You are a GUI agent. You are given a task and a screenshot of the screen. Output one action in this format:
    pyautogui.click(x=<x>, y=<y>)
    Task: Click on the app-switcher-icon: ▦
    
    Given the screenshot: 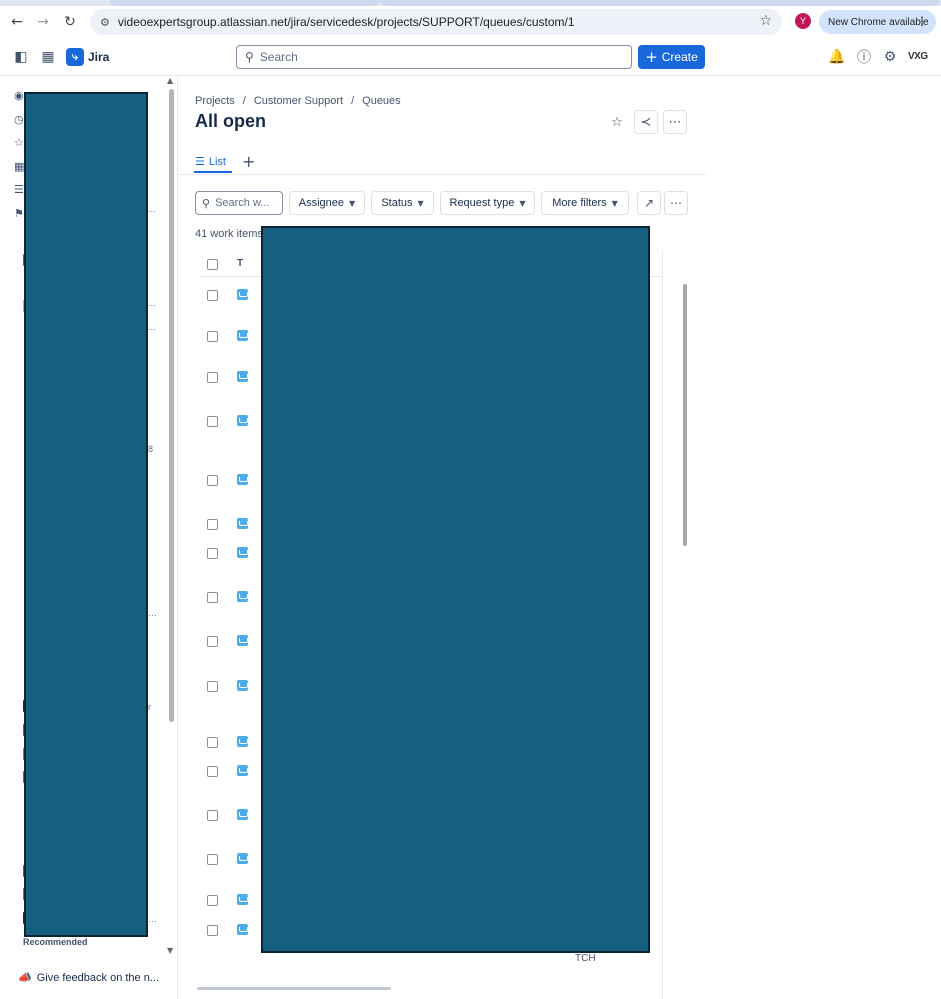 What is the action you would take?
    pyautogui.click(x=48, y=57)
    